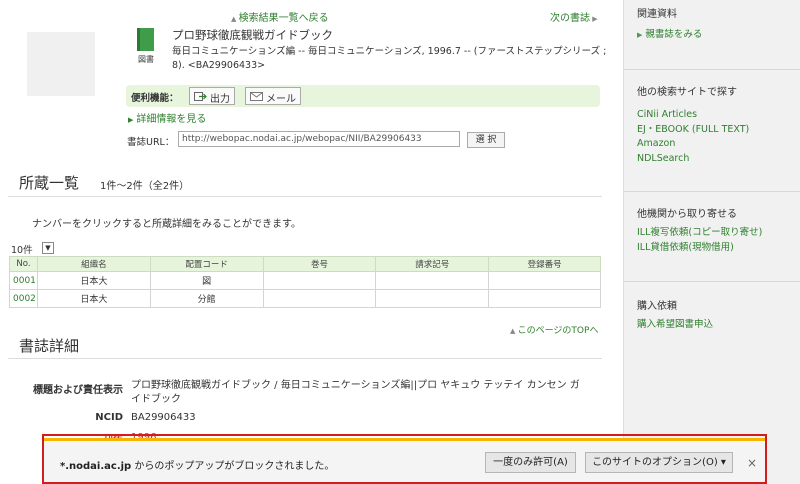 The width and height of the screenshot is (800, 484). I want to click on holdings-hint: ナンバーをクリックすると所蔵詳細をみることができます。, so click(166, 224).